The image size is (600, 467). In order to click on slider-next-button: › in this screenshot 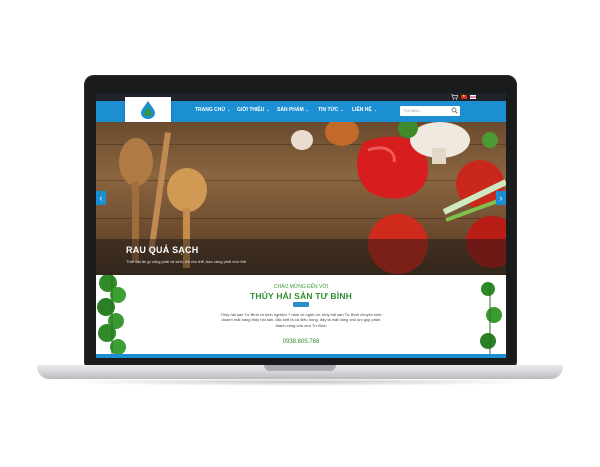, I will do `click(501, 198)`.